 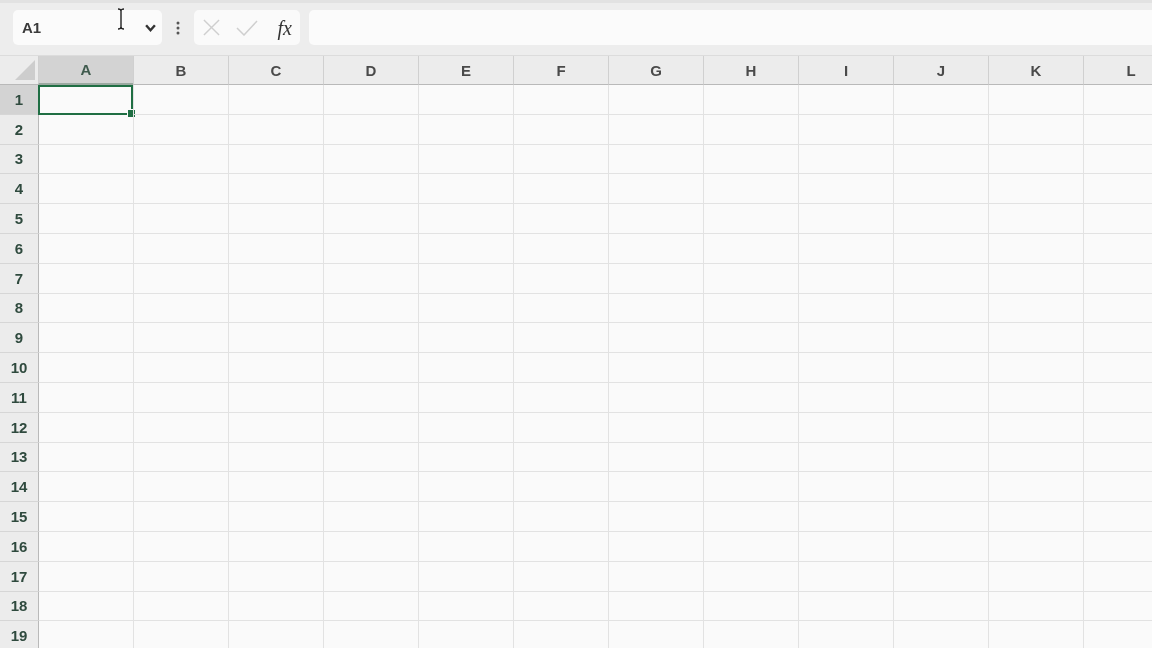 I want to click on column-header: B, so click(x=180, y=70).